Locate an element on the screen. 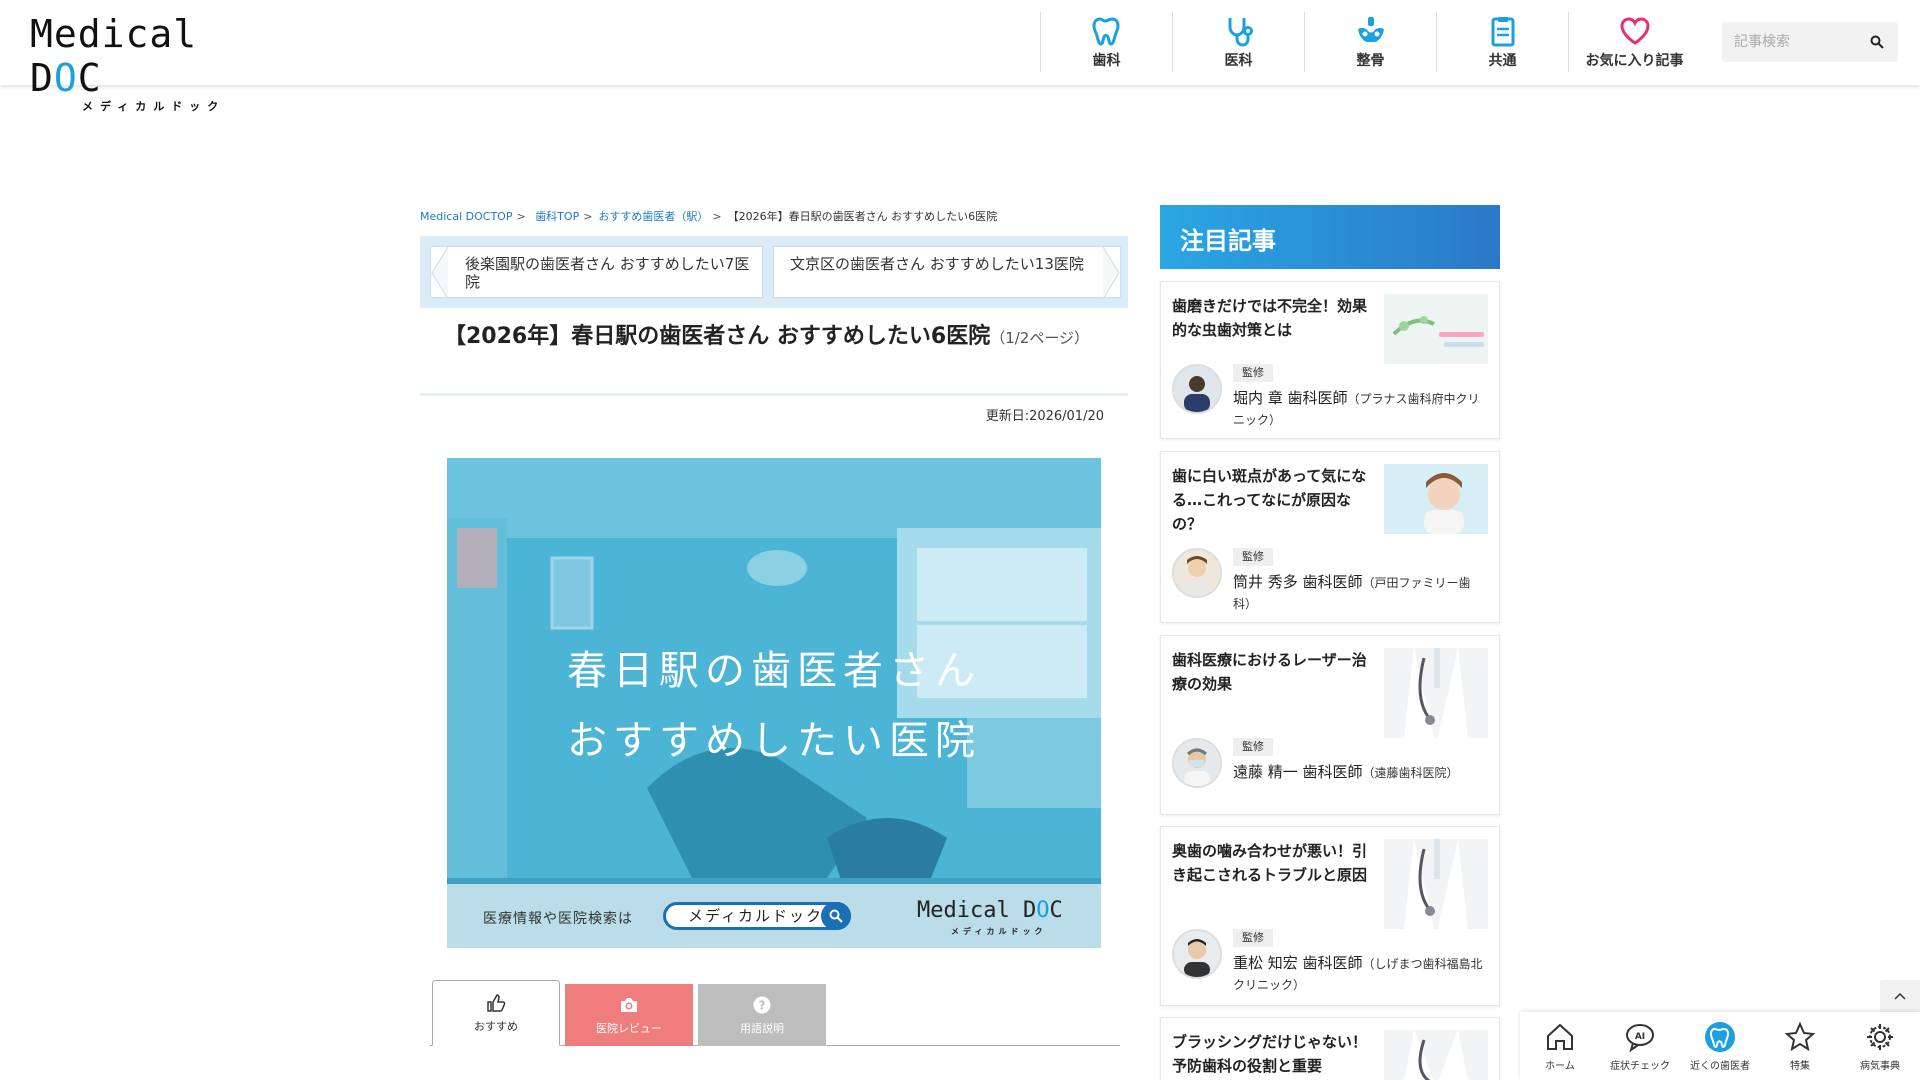 The image size is (1920, 1080). thumbs-up-icon is located at coordinates (496, 1002).